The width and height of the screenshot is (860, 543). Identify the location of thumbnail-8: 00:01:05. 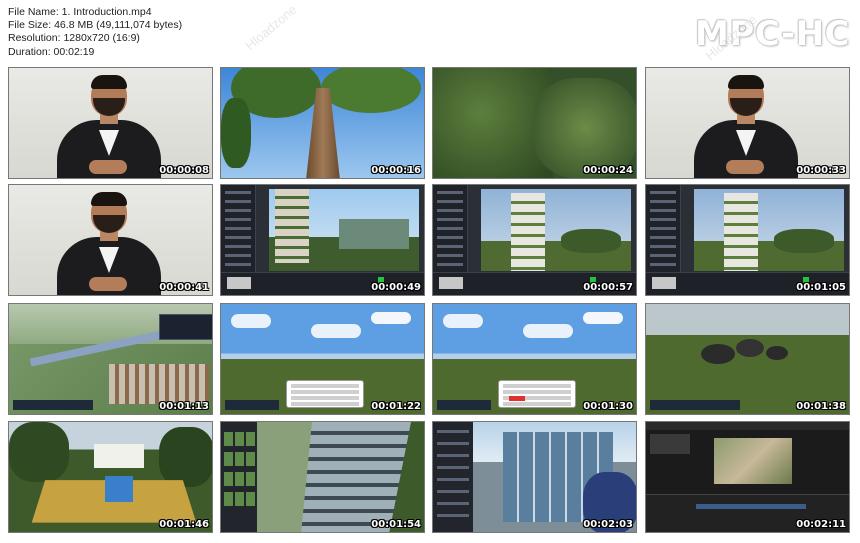
(747, 240).